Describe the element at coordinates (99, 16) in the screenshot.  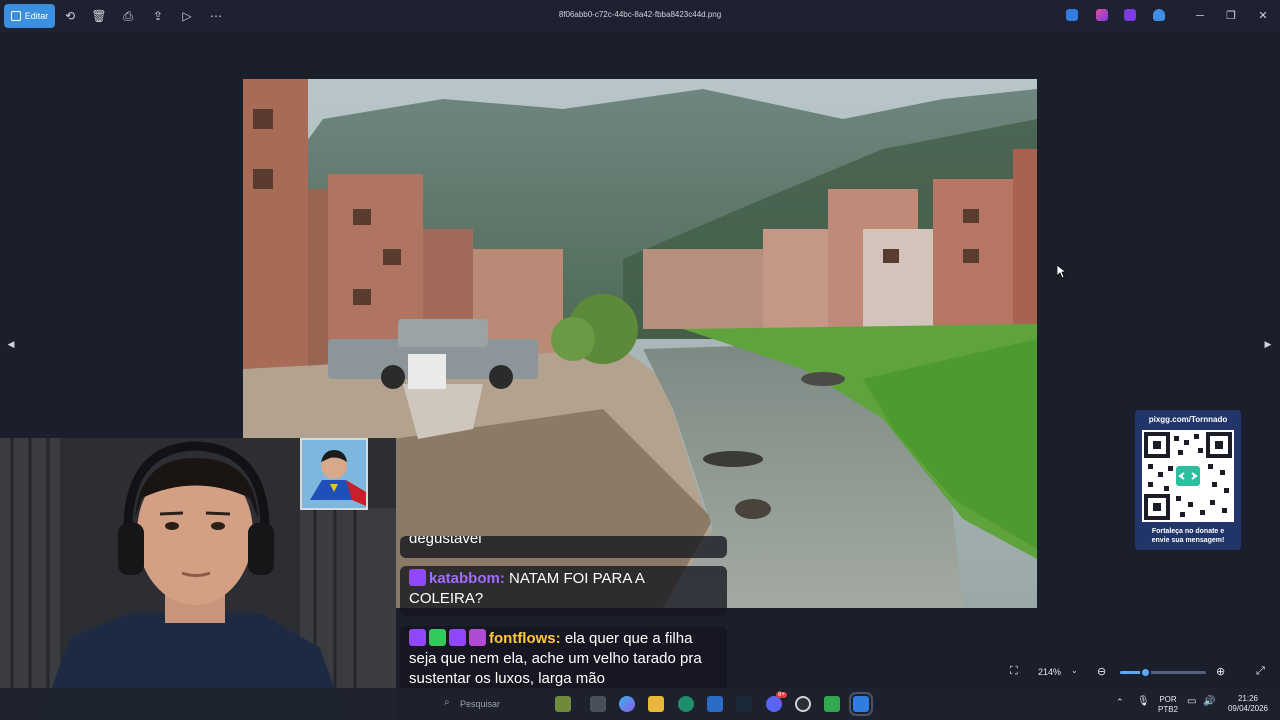
I see `delete-icon: 🗑` at that location.